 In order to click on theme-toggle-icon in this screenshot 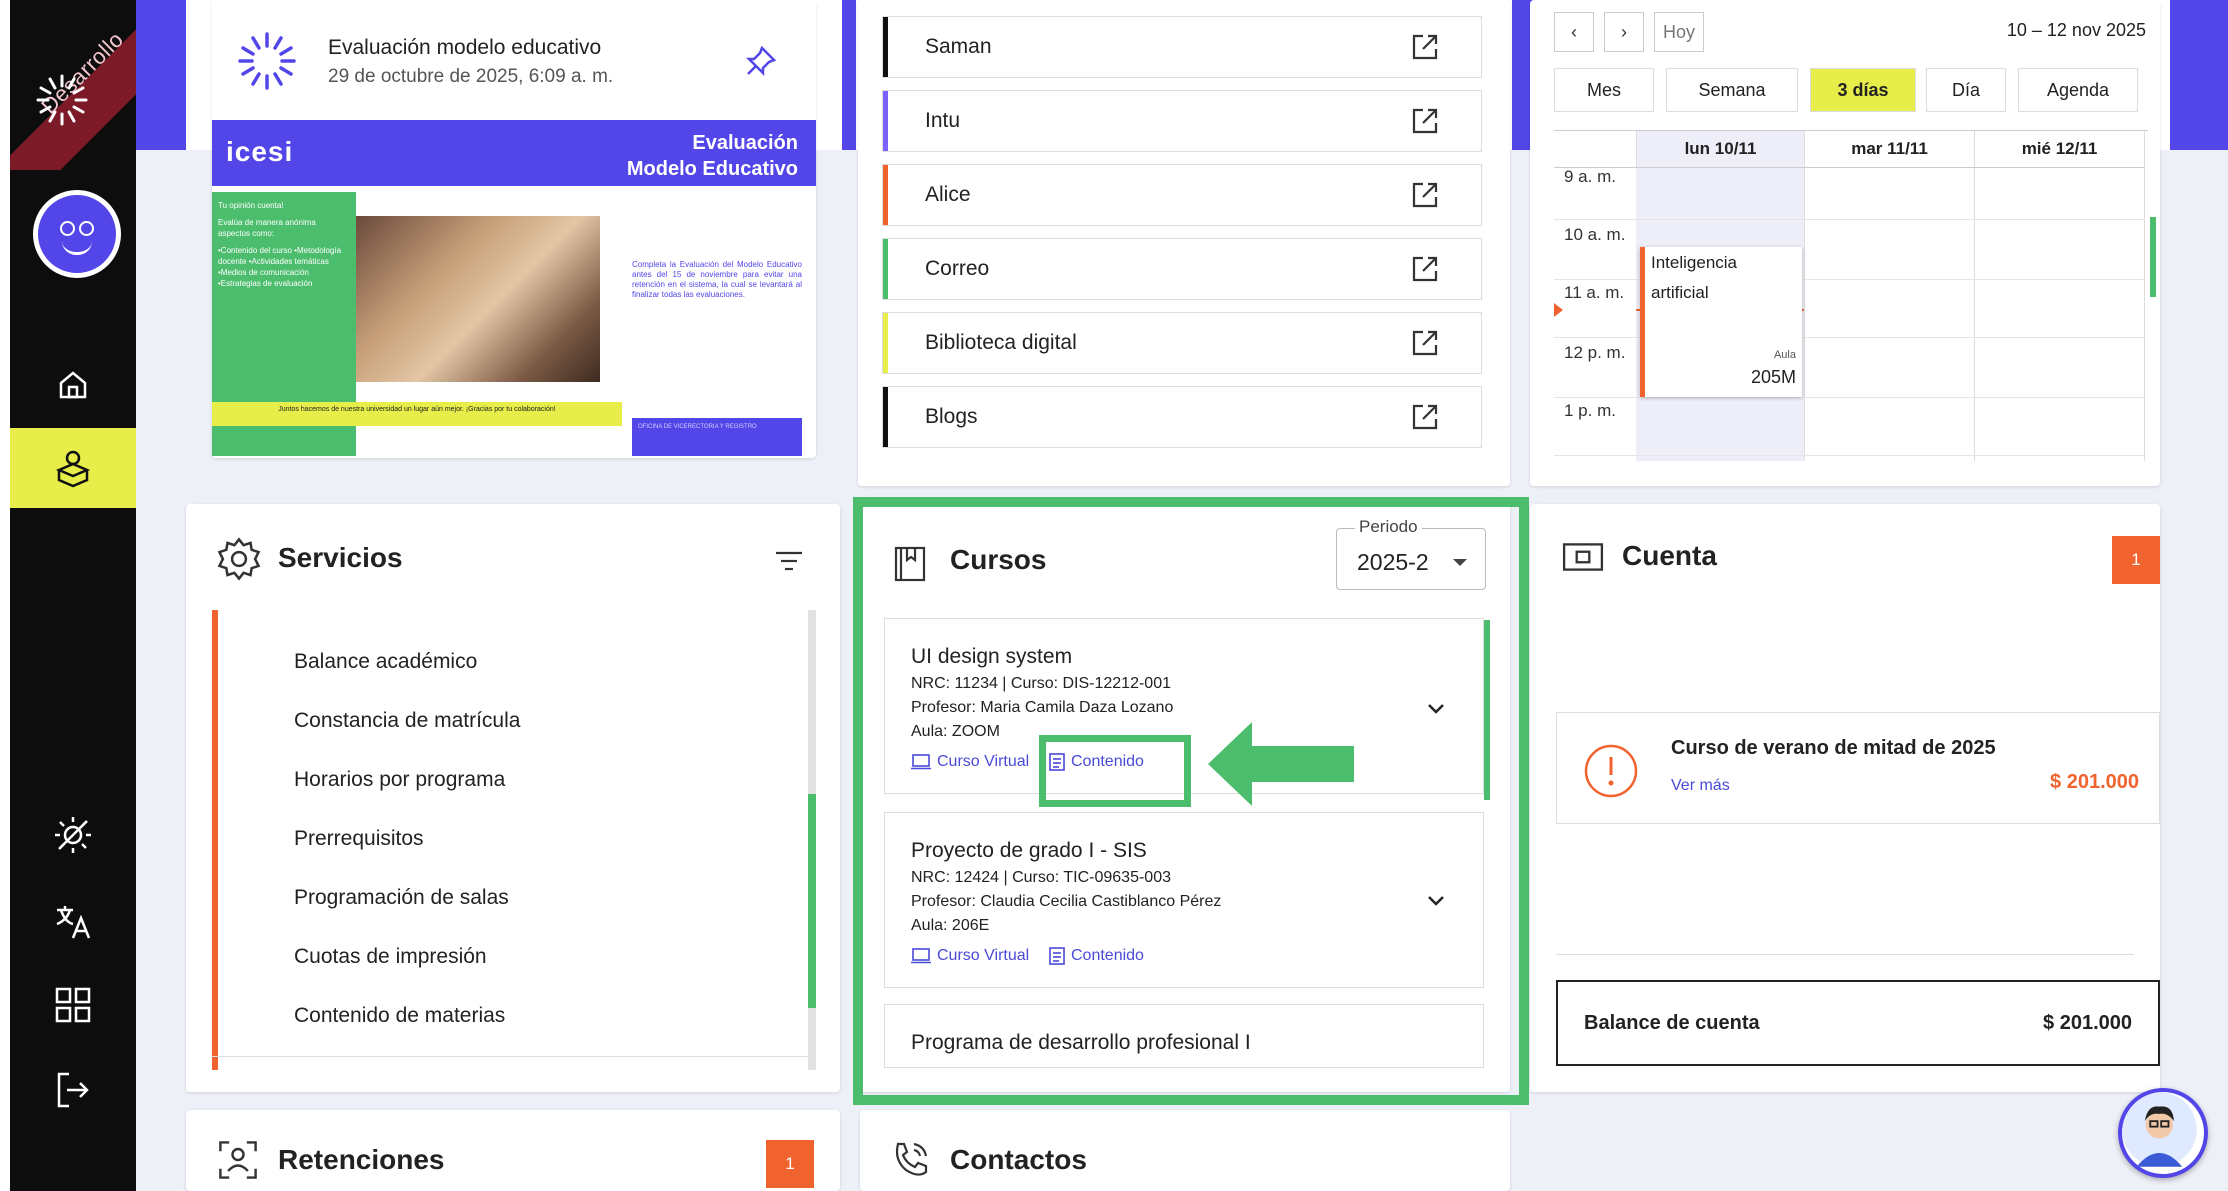, I will do `click(73, 835)`.